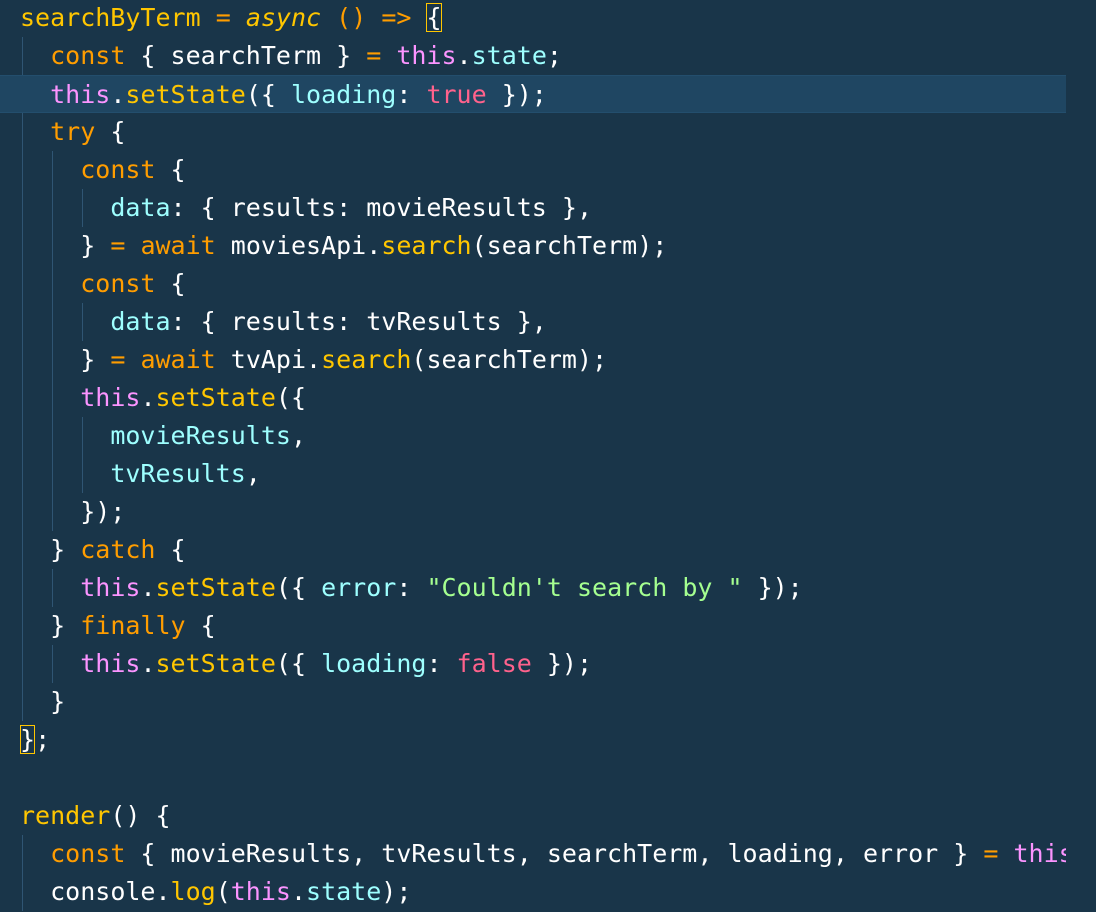  Describe the element at coordinates (456, 94) in the screenshot. I see `code-token: true` at that location.